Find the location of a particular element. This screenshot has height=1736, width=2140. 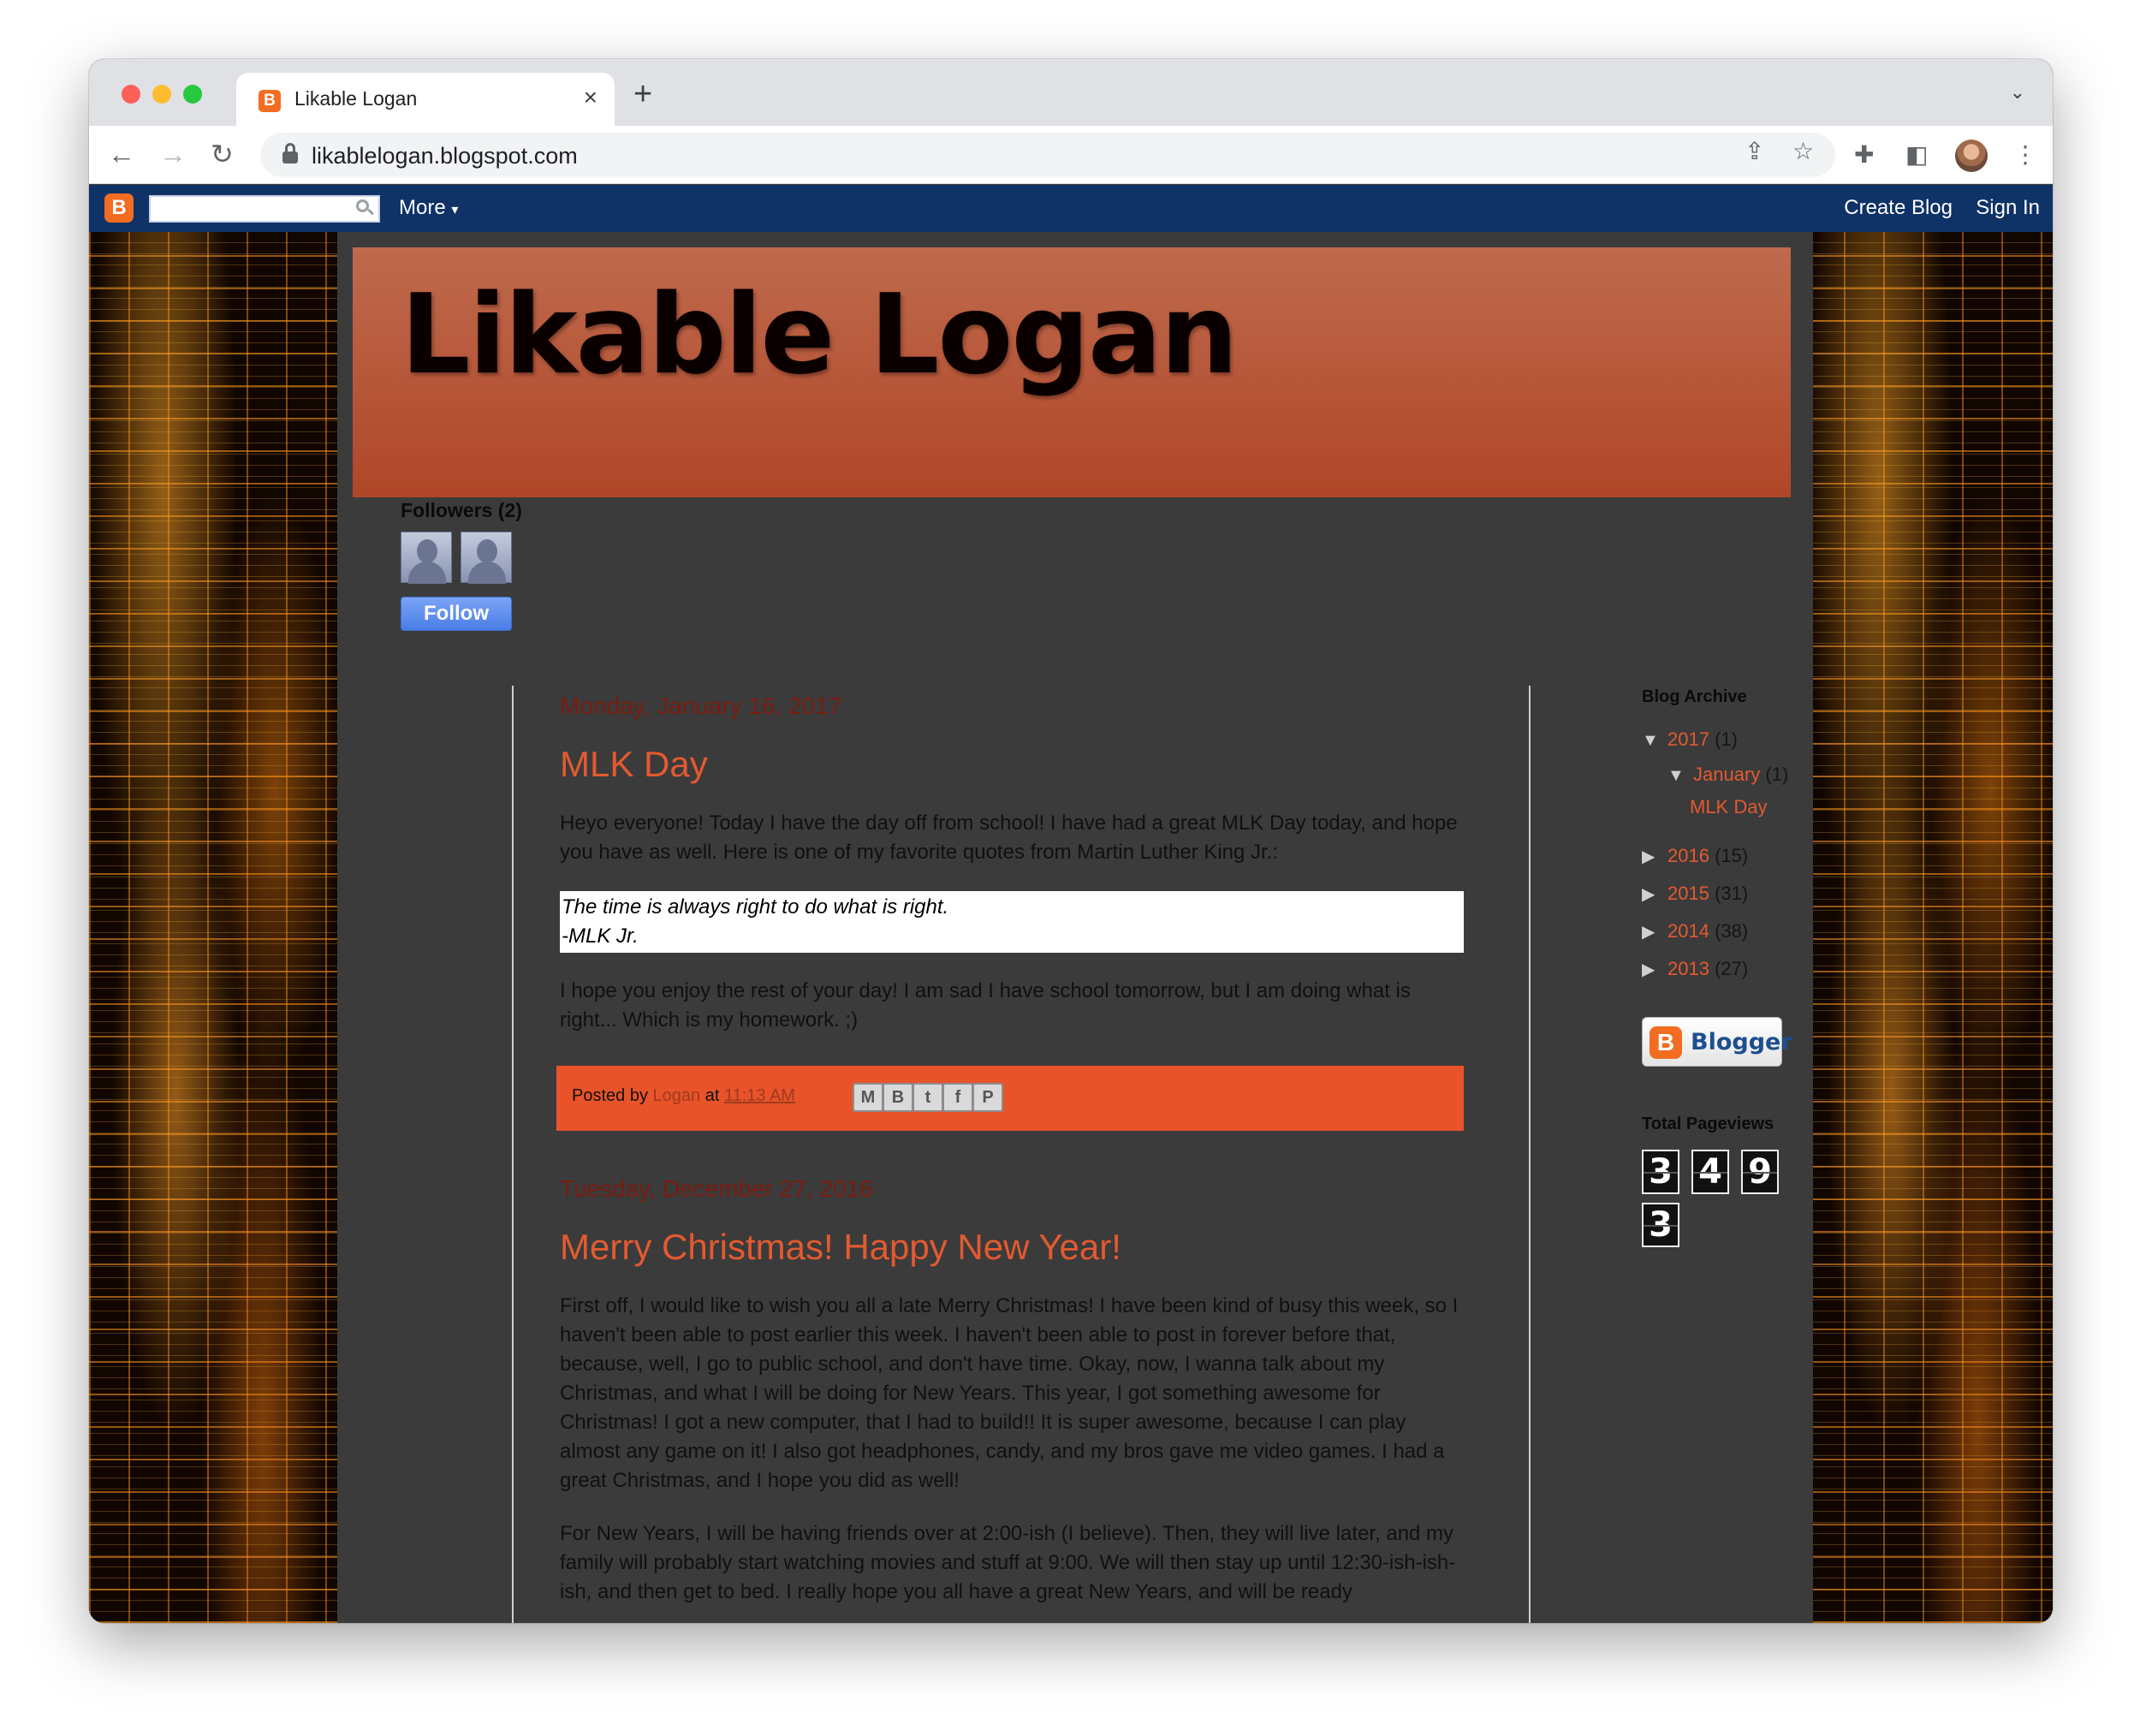

extensions-puzzle-icon: ✚ is located at coordinates (1864, 155).